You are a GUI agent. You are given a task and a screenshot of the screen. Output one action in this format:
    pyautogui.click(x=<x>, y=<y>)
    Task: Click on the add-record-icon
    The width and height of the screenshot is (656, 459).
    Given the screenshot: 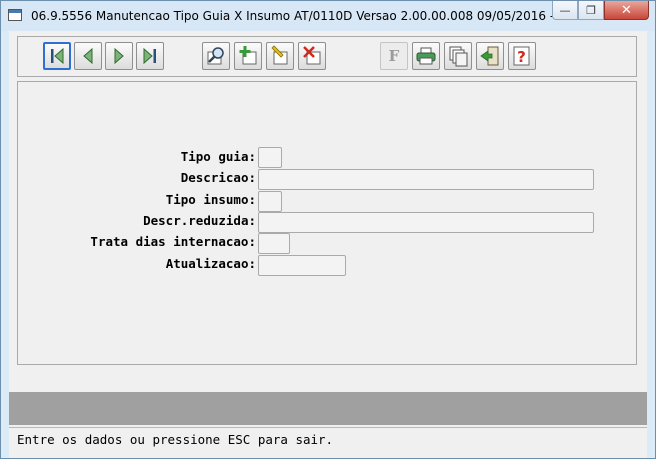 What is the action you would take?
    pyautogui.click(x=248, y=55)
    